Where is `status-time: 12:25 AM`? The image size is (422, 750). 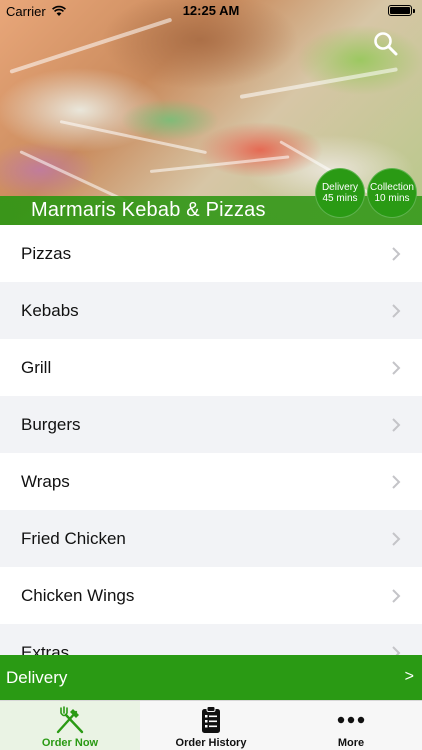 status-time: 12:25 AM is located at coordinates (211, 10).